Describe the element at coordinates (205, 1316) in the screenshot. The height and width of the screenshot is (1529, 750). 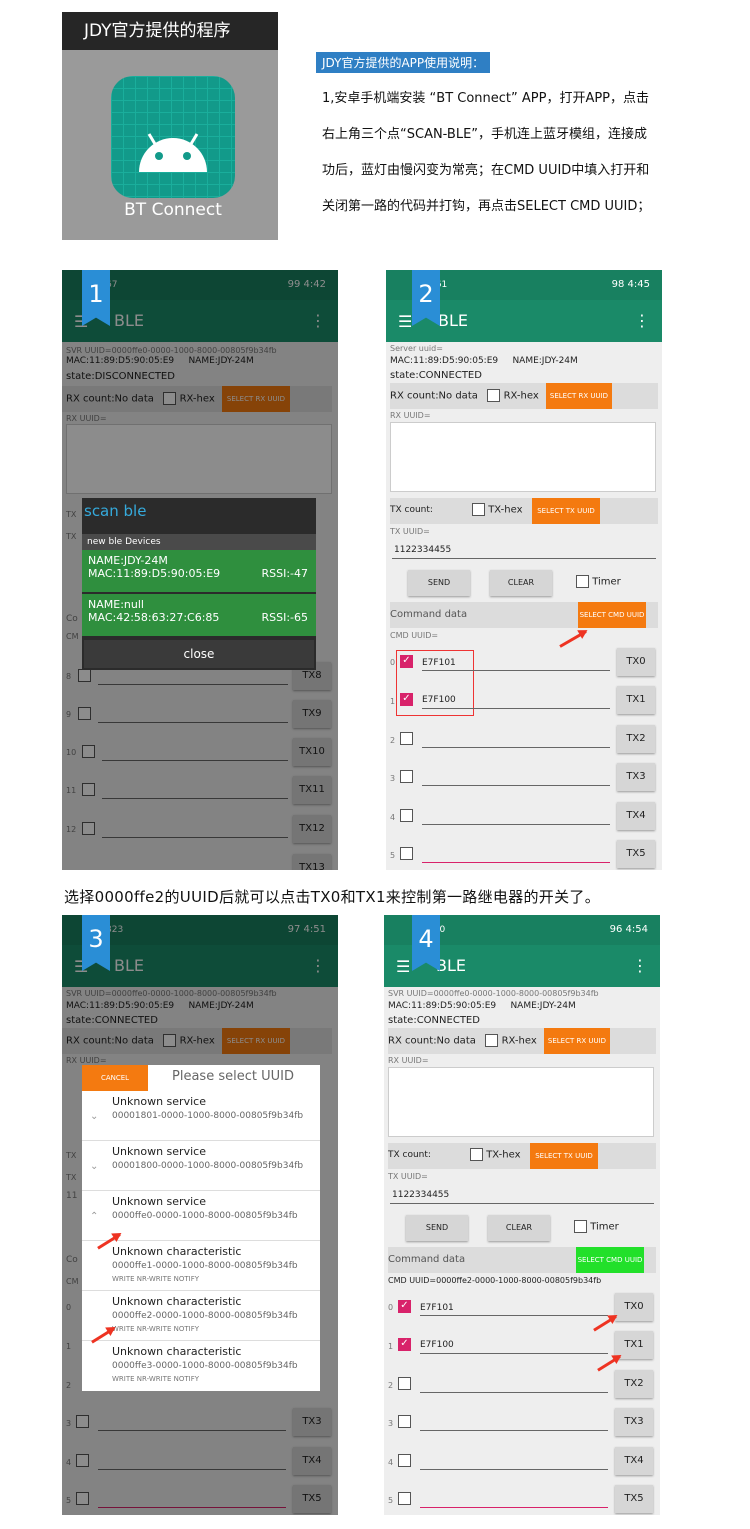
I see `uuid-item-value: 0000ffe2-0000-1000-8000-00805f9b34fb` at that location.